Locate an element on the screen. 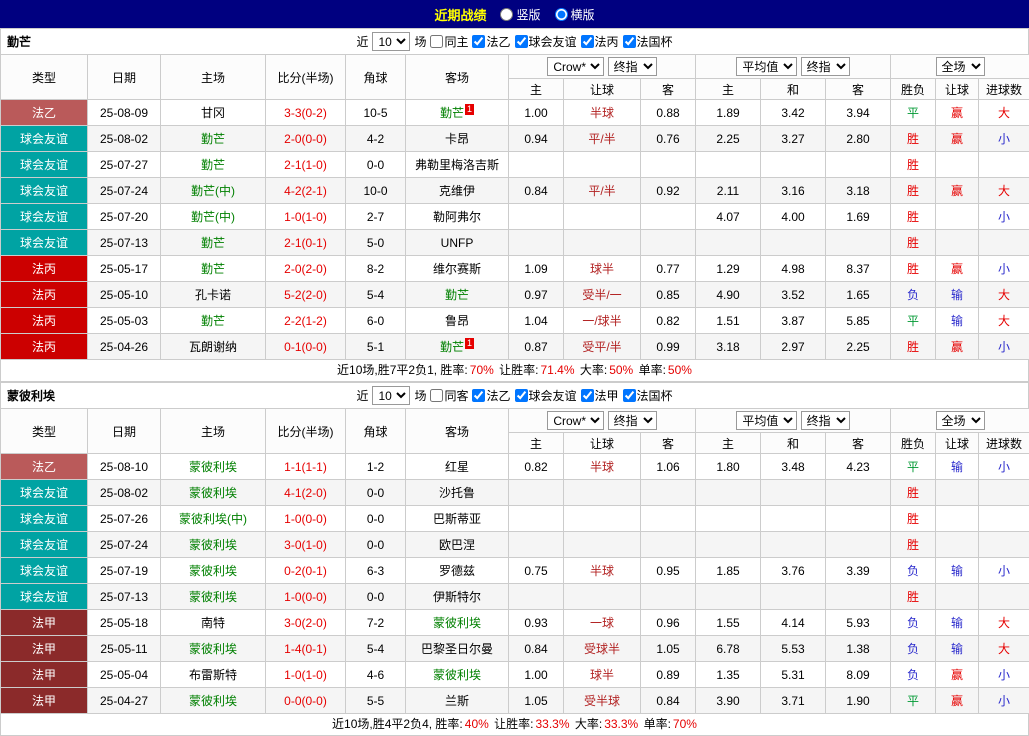  score-cell: 0-1(0-0) is located at coordinates (306, 347).